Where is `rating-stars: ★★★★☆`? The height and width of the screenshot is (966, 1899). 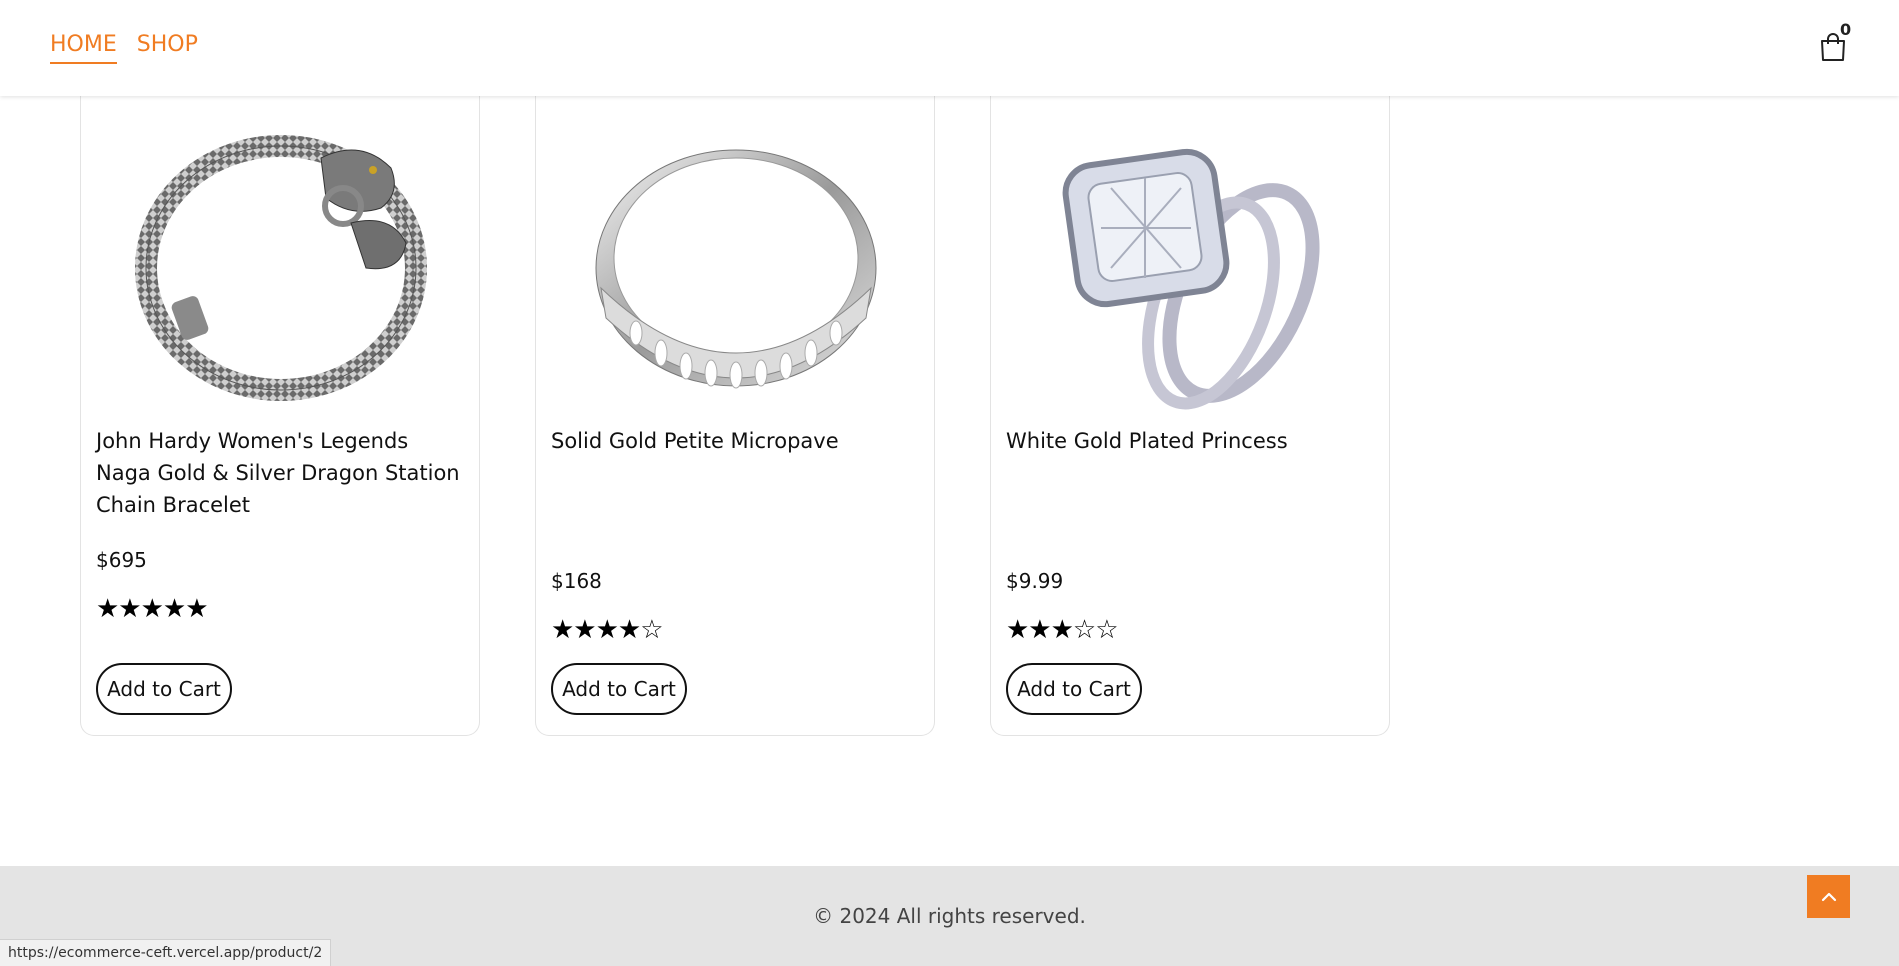
rating-stars: ★★★★☆ is located at coordinates (607, 629).